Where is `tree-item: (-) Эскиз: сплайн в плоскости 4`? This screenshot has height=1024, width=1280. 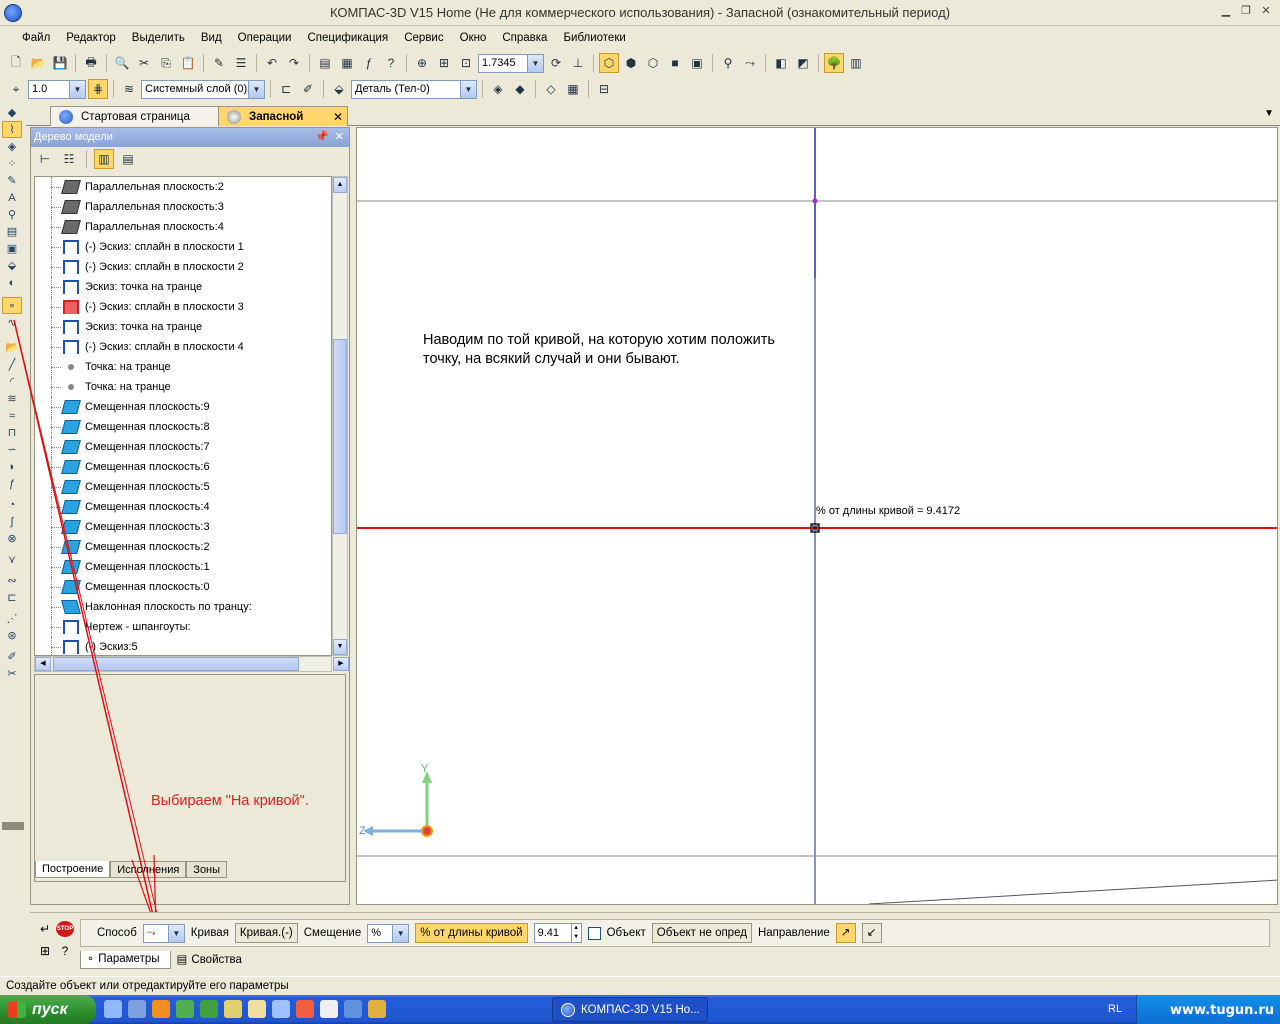 tree-item: (-) Эскиз: сплайн в плоскости 4 is located at coordinates (183, 347).